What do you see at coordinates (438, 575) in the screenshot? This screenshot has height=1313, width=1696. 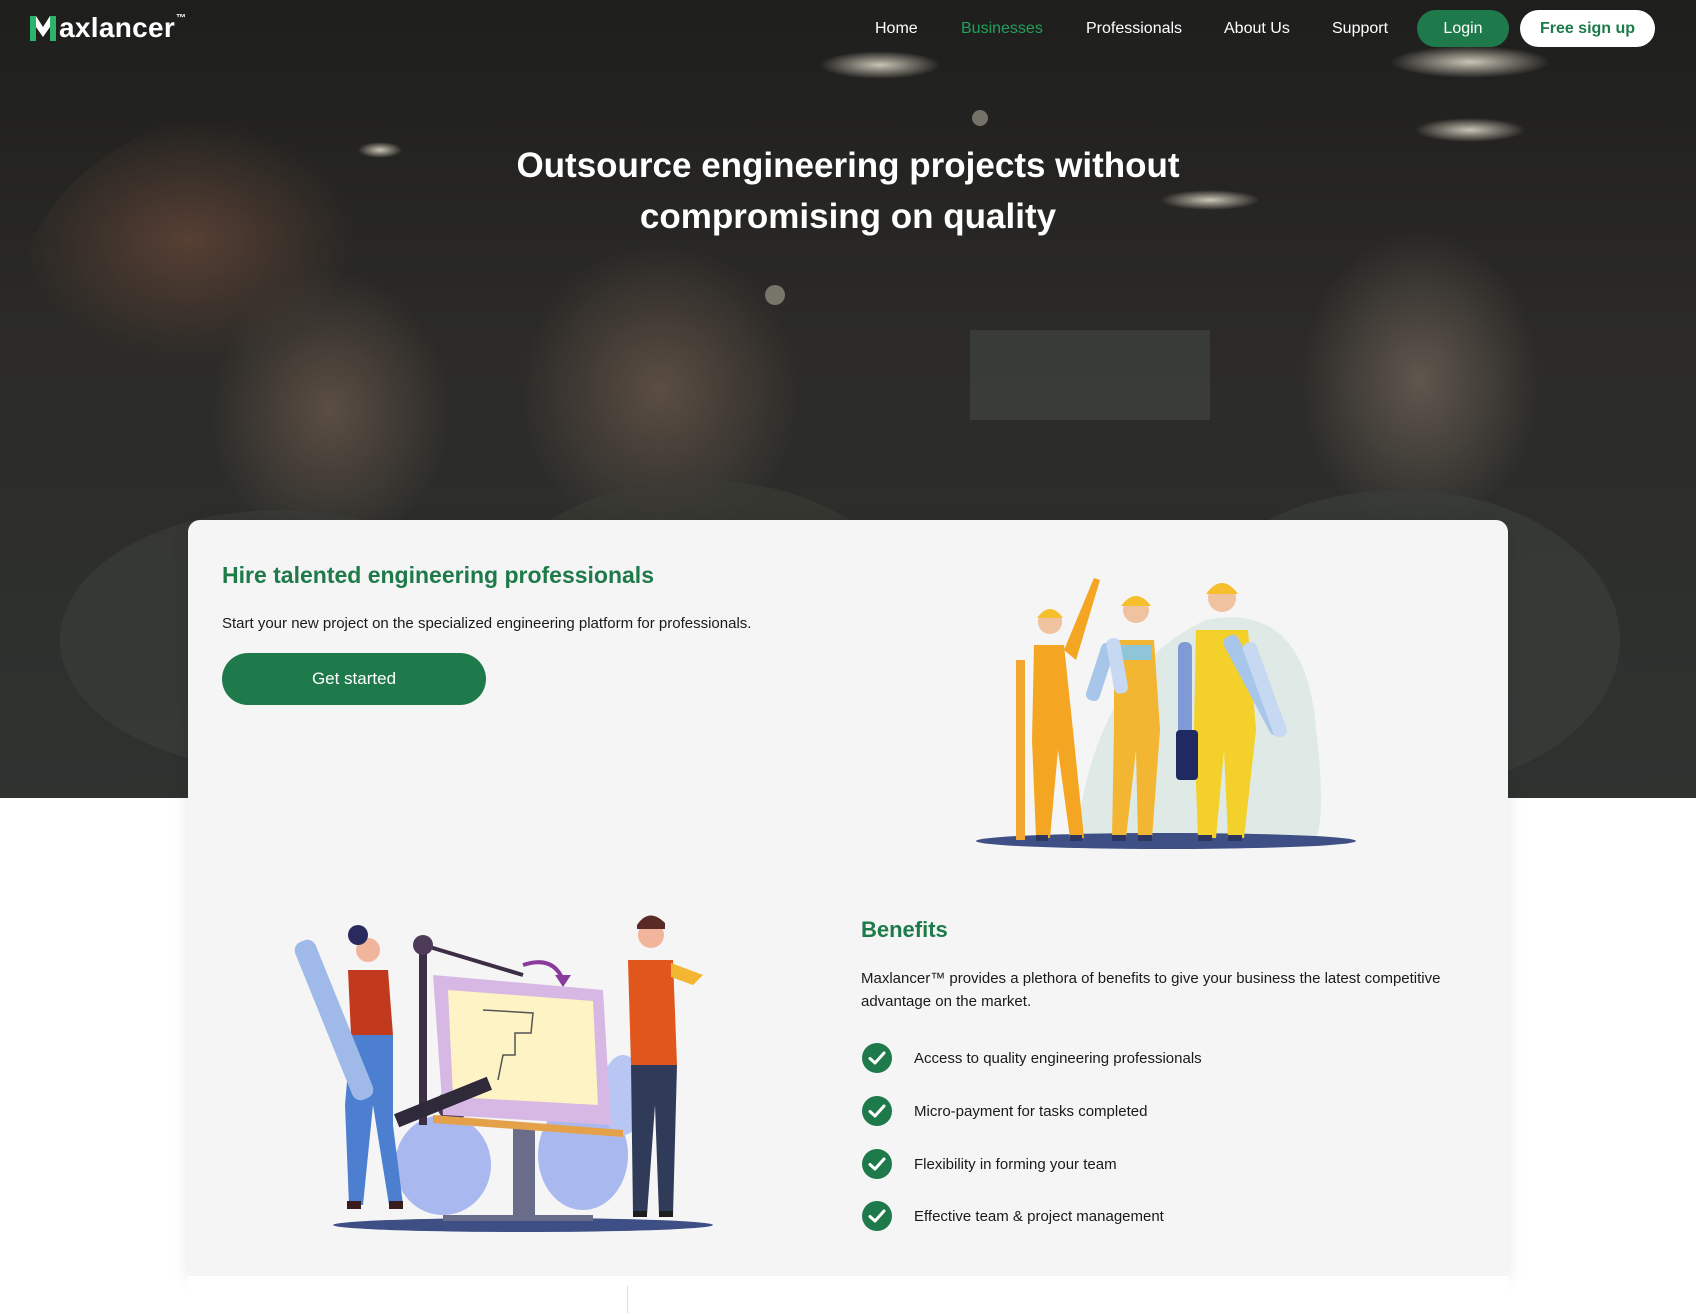 I see `hire-title: Hire talented engineering professionals` at bounding box center [438, 575].